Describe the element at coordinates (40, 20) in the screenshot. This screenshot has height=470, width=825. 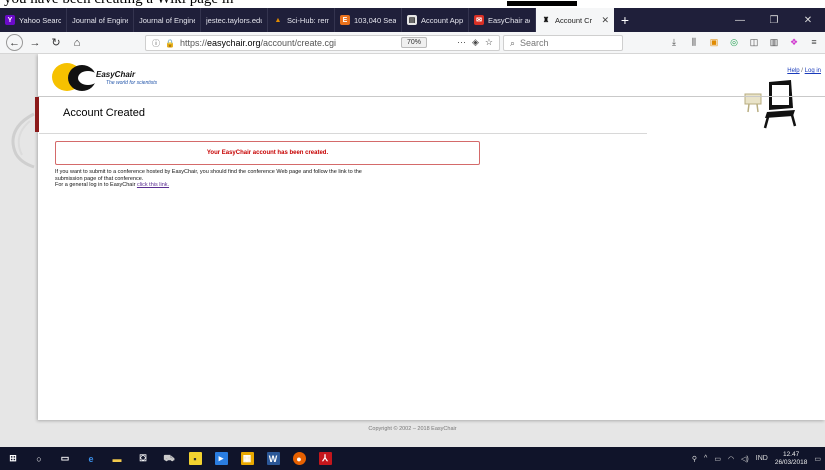
I see `tab-label: Yahoo Search` at that location.